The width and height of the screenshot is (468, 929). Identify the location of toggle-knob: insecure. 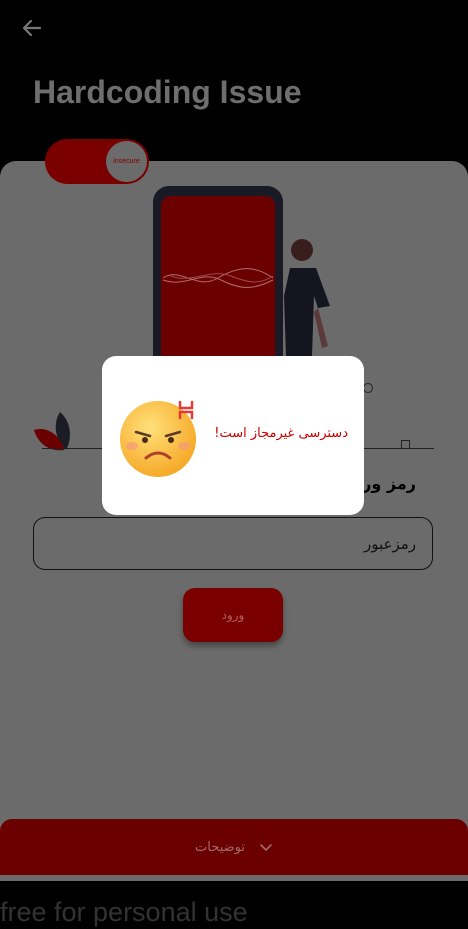
(126, 161).